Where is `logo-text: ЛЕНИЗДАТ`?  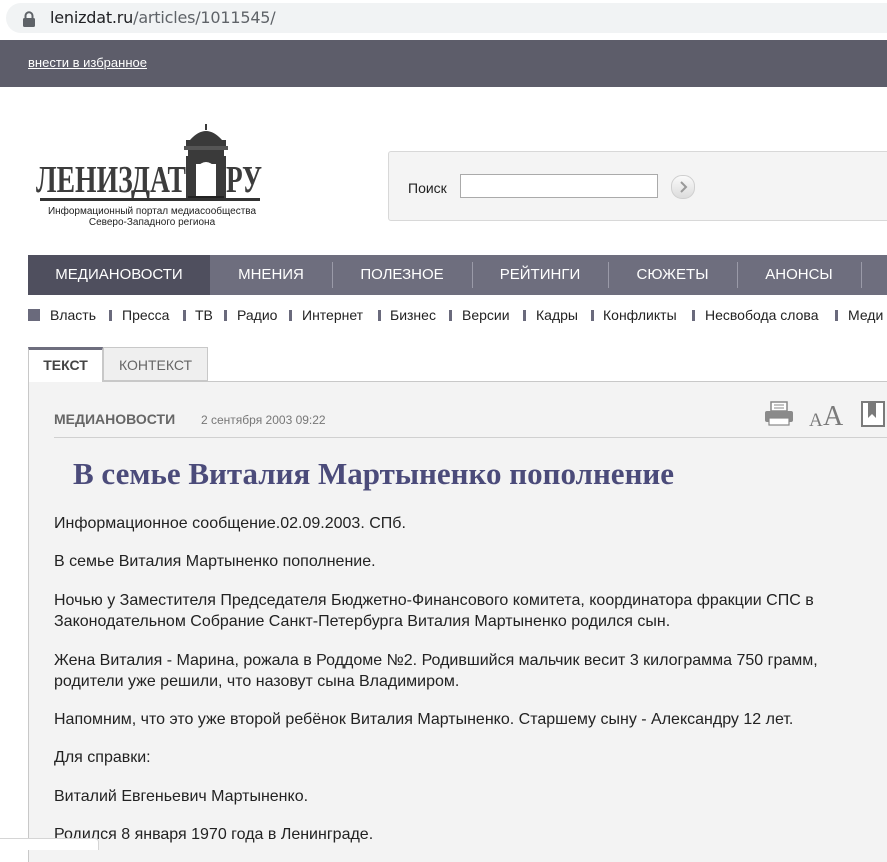 logo-text: ЛЕНИЗДАТ is located at coordinates (111, 180).